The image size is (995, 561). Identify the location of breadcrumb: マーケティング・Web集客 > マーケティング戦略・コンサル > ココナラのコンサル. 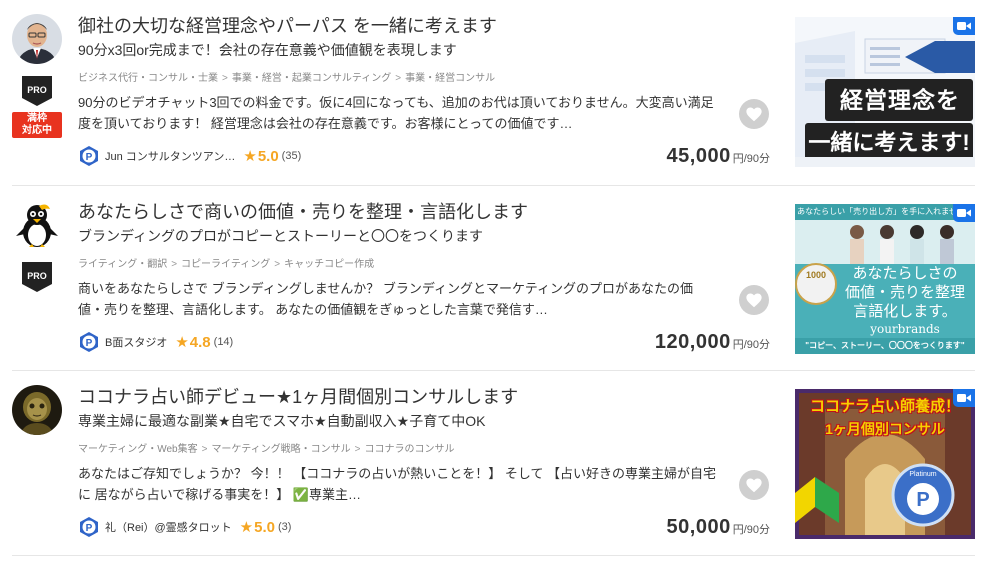
(266, 449).